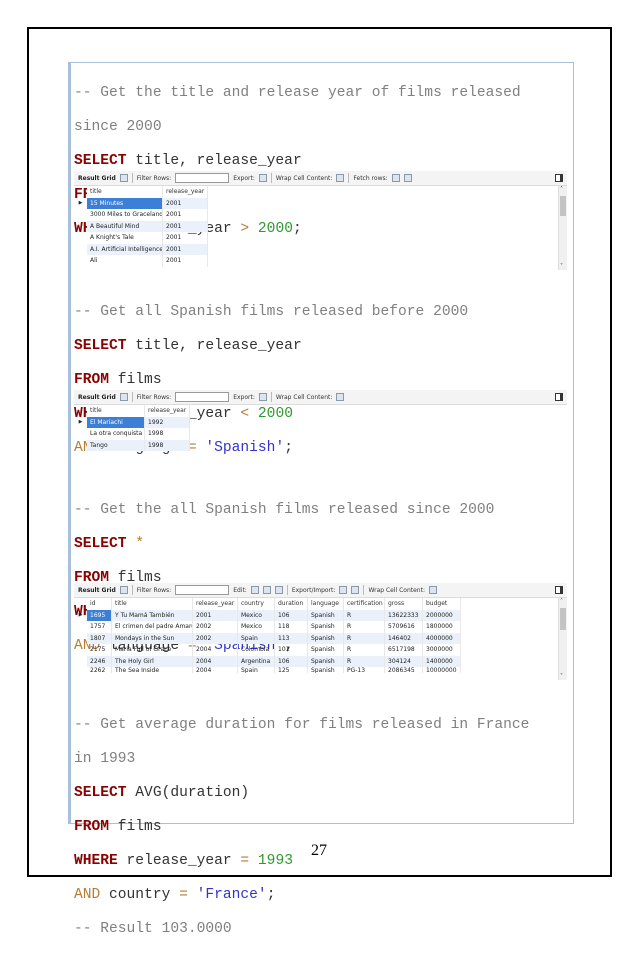 This screenshot has width=638, height=955. Describe the element at coordinates (99, 661) in the screenshot. I see `table-cell: 2246` at that location.